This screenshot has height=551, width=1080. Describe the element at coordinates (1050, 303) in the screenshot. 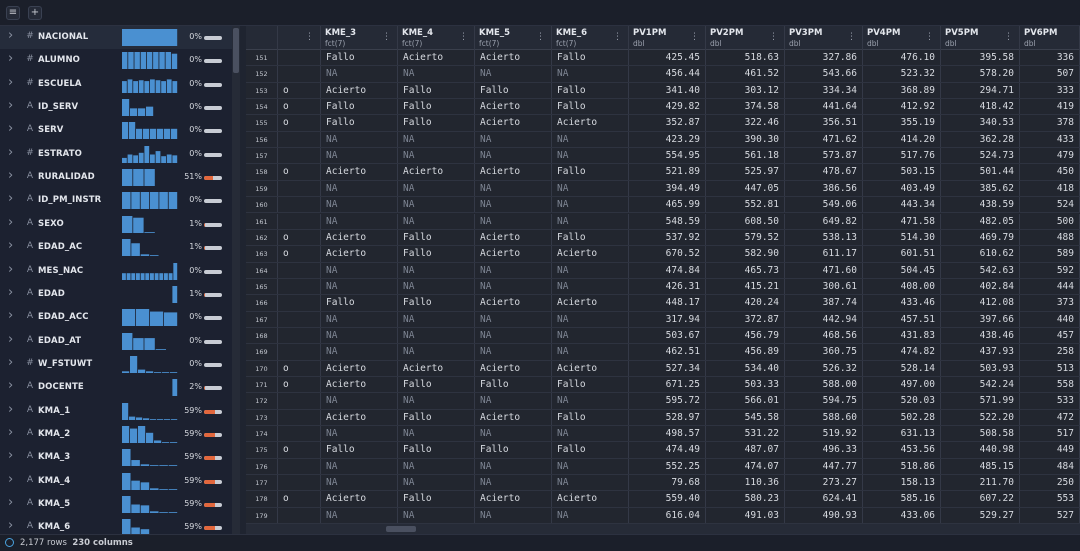

I see `table-cell: 373` at that location.